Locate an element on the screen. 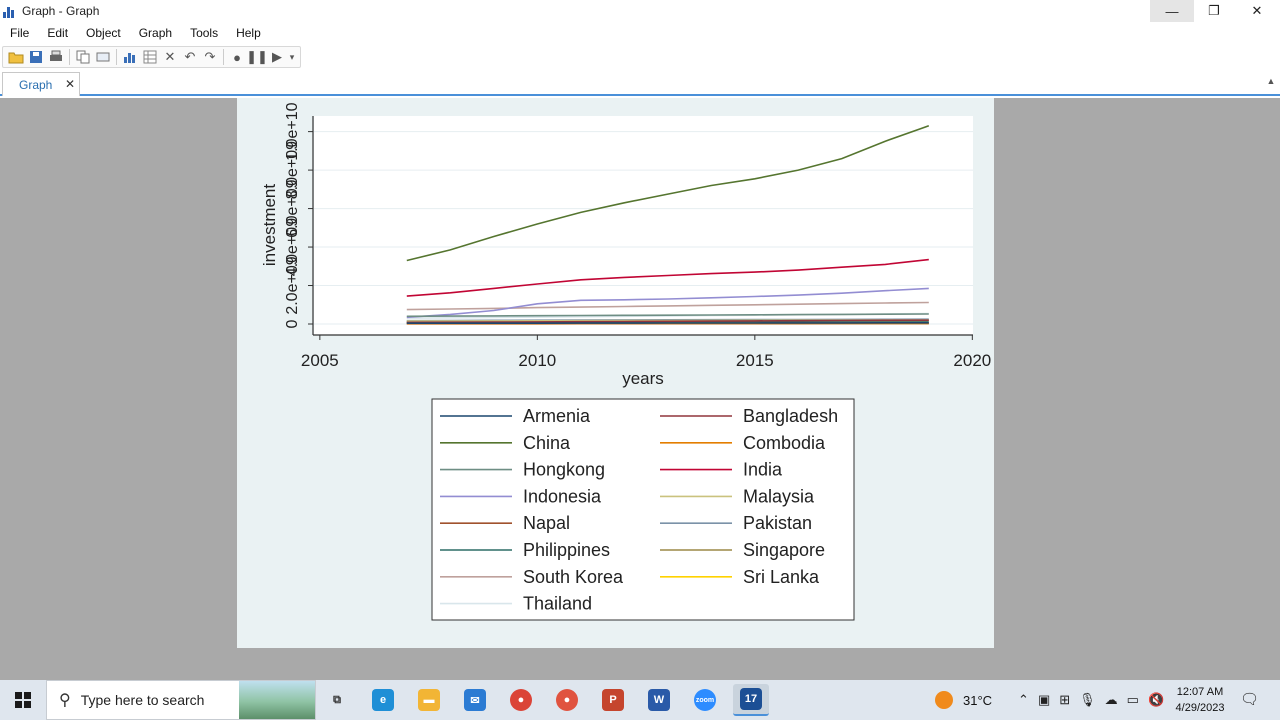 This screenshot has width=1280, height=720. pause-icon: ❚❚ is located at coordinates (257, 57).